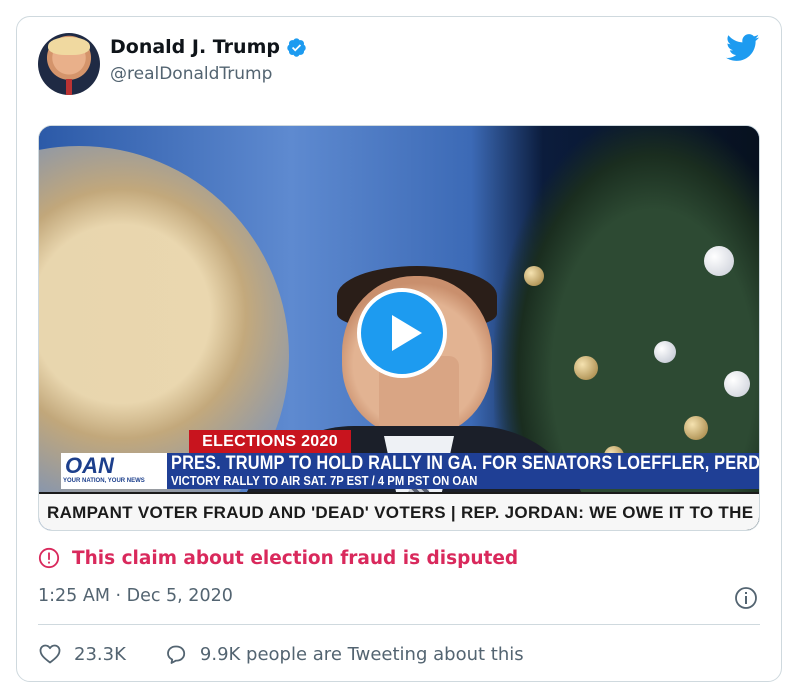 Image resolution: width=800 pixels, height=699 pixels. What do you see at coordinates (746, 598) in the screenshot?
I see `info-icon` at bounding box center [746, 598].